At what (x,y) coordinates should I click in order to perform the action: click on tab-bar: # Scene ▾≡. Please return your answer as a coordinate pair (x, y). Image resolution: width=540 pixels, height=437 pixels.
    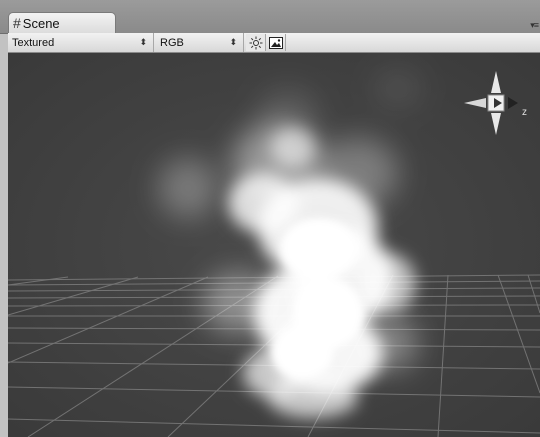
    Looking at the image, I should click on (270, 17).